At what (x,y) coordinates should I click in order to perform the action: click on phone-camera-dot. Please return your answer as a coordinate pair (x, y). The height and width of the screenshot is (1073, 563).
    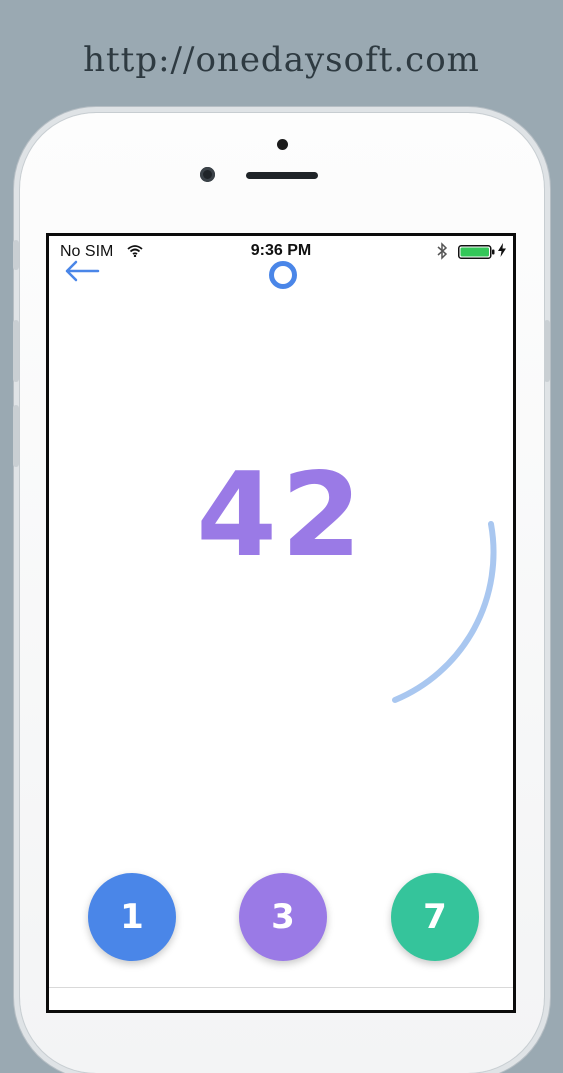
    Looking at the image, I should click on (282, 144).